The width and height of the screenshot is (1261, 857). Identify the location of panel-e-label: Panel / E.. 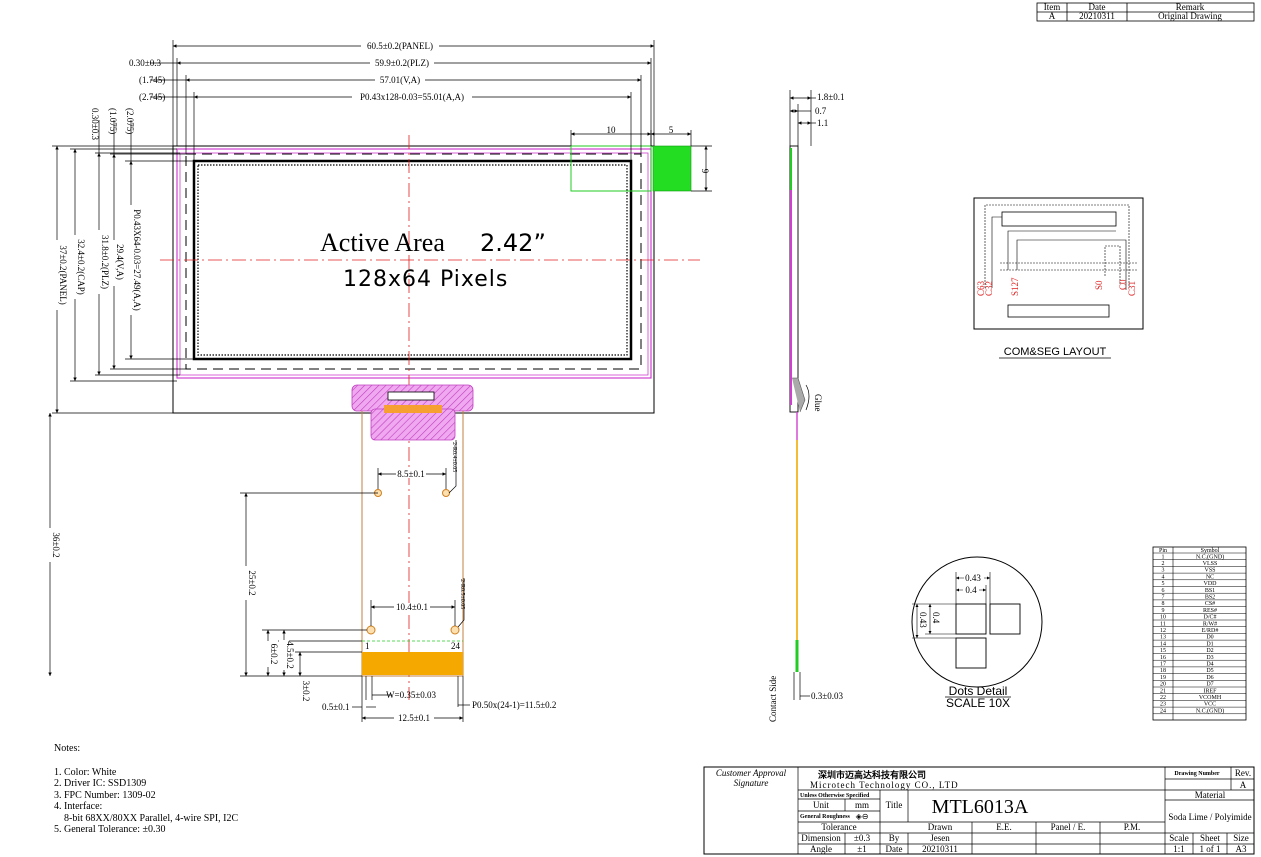
(1068, 827).